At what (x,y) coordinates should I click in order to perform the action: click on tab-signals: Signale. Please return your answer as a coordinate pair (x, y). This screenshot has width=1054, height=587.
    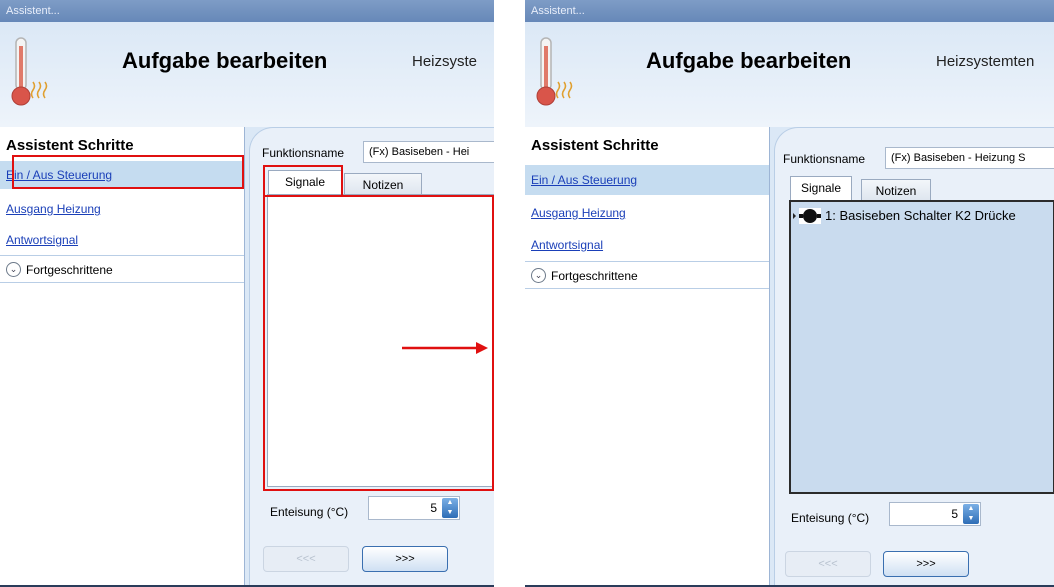
    Looking at the image, I should click on (821, 188).